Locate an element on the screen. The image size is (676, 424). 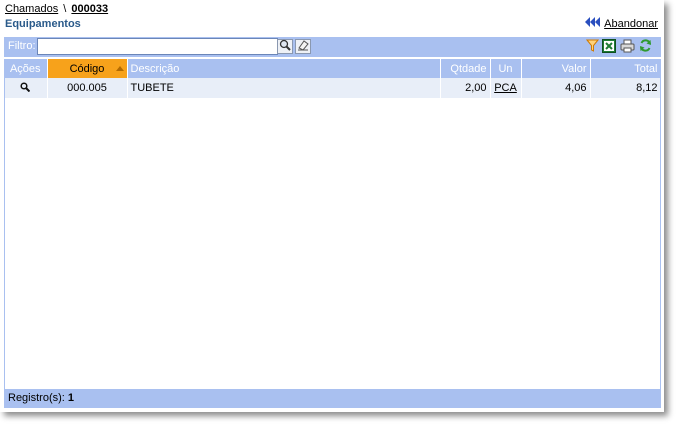
record-count-value: 1 is located at coordinates (71, 398).